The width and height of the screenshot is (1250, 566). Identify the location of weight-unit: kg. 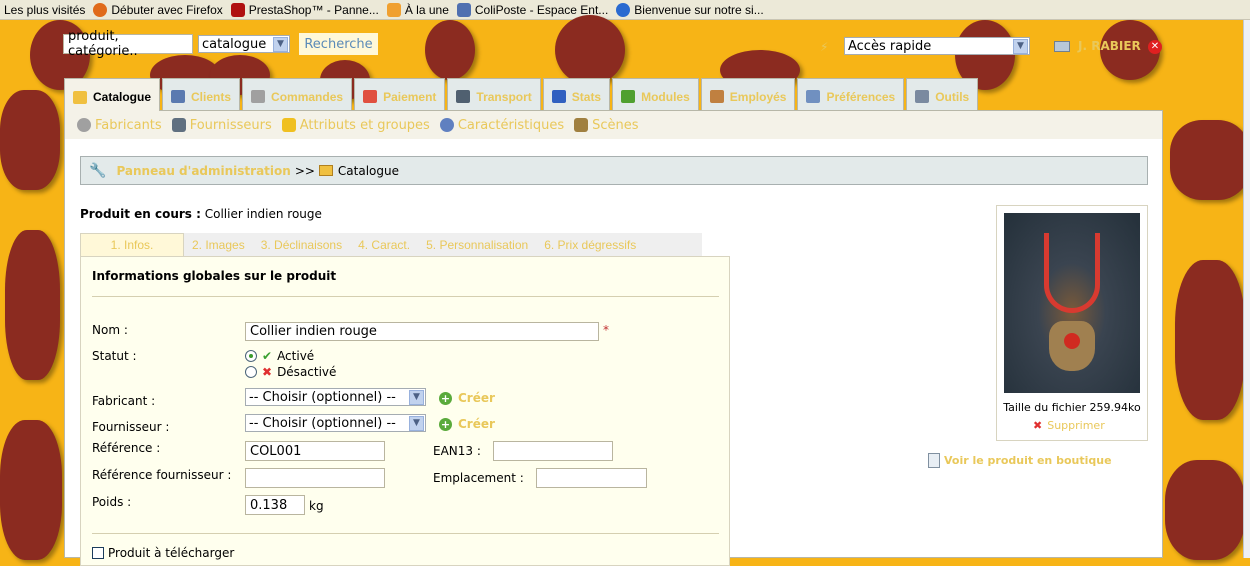
(316, 506).